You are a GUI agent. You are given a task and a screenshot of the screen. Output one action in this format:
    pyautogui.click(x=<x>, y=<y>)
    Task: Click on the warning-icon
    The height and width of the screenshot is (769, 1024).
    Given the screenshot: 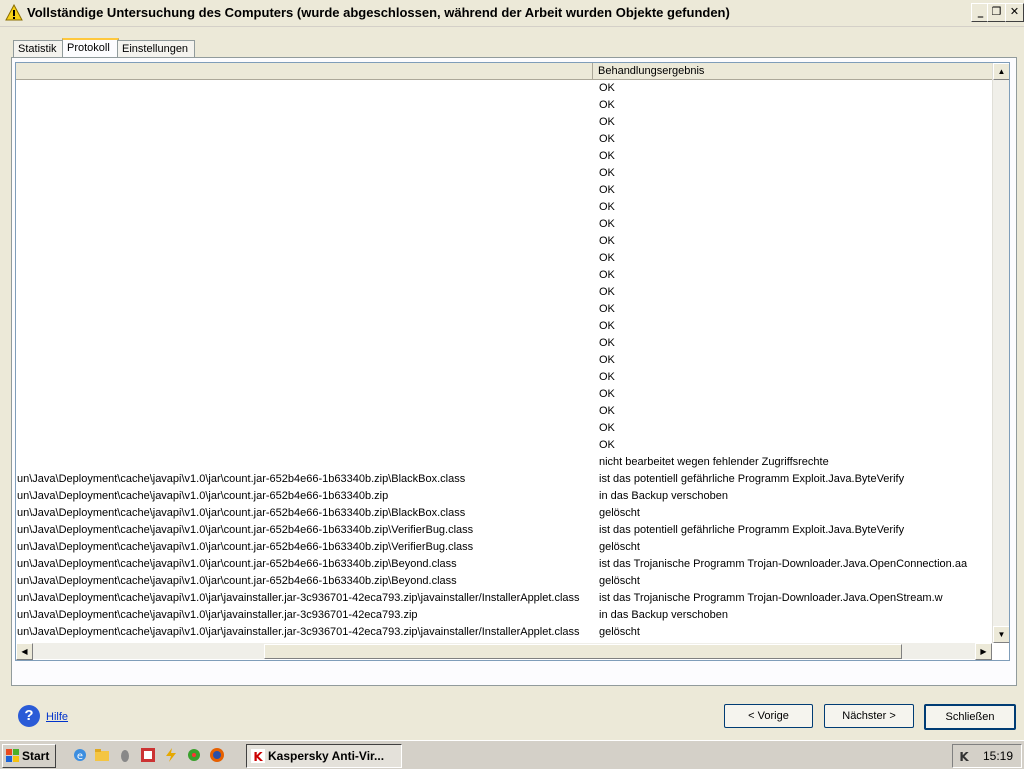 What is the action you would take?
    pyautogui.click(x=14, y=12)
    